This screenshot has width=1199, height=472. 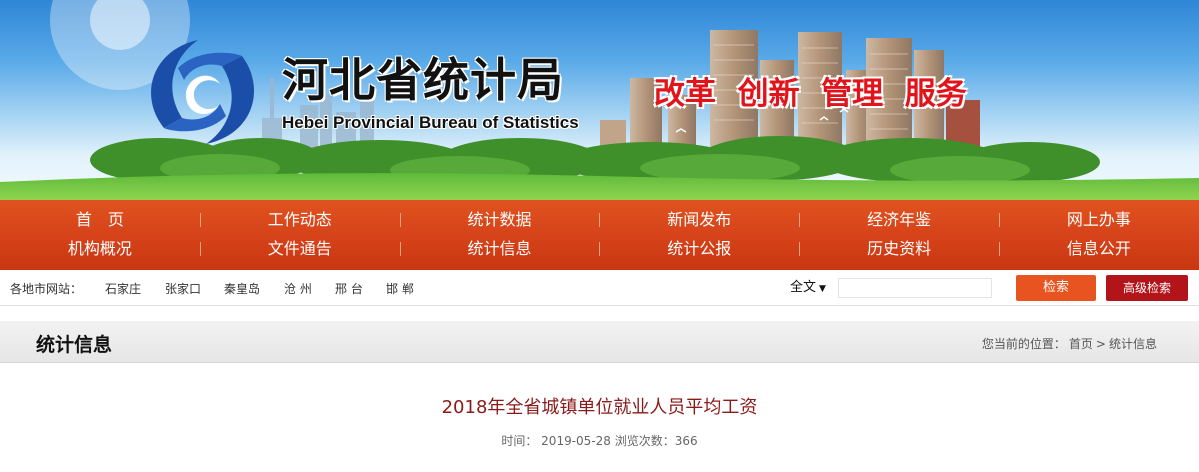 What do you see at coordinates (699, 220) in the screenshot?
I see `nav-item-press-release: 新闻发布` at bounding box center [699, 220].